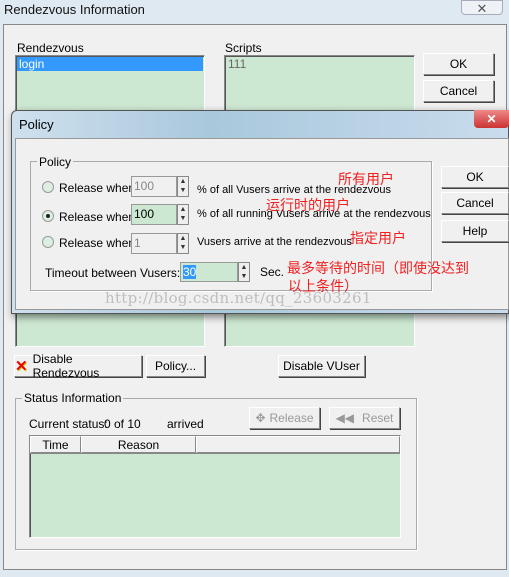  I want to click on radio-all-vusers, so click(48, 187).